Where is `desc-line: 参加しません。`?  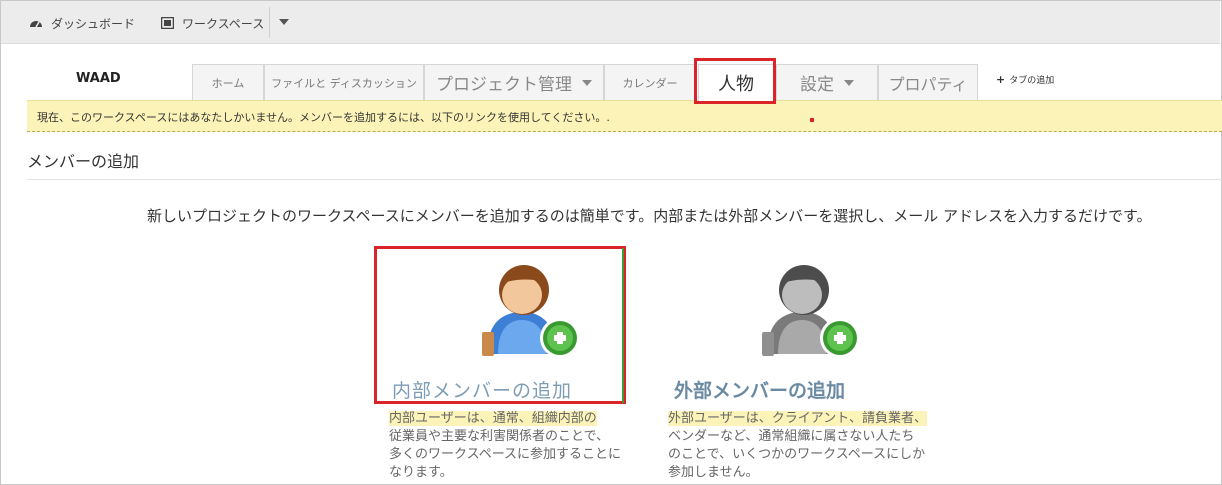
desc-line: 参加しません。 is located at coordinates (713, 472).